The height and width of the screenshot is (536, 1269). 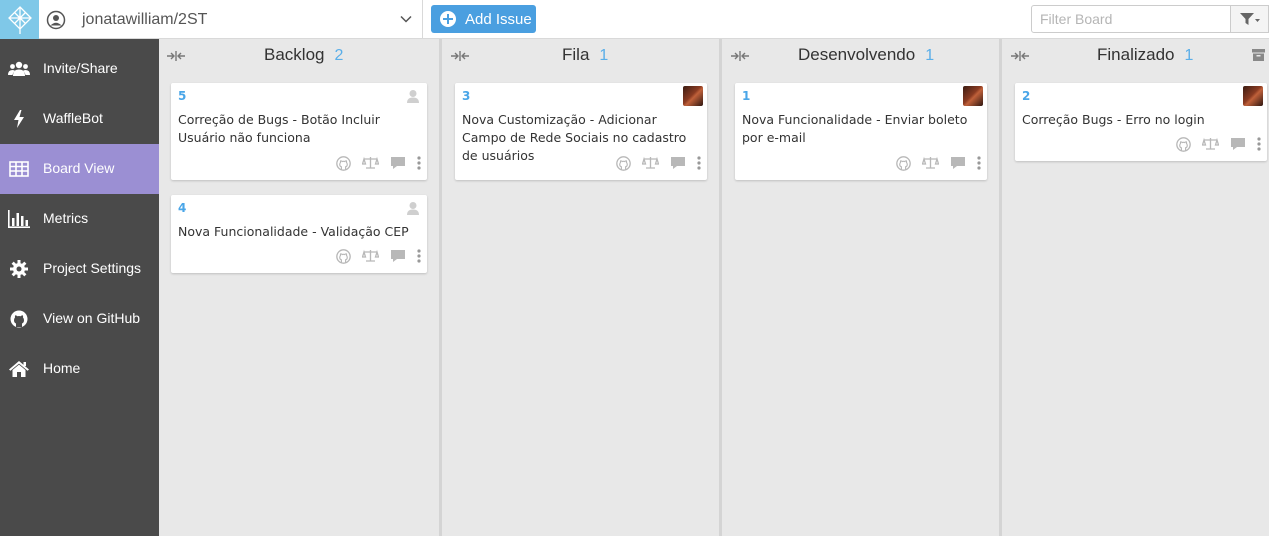 I want to click on sidebar-item-label: WaffleBot, so click(x=73, y=118).